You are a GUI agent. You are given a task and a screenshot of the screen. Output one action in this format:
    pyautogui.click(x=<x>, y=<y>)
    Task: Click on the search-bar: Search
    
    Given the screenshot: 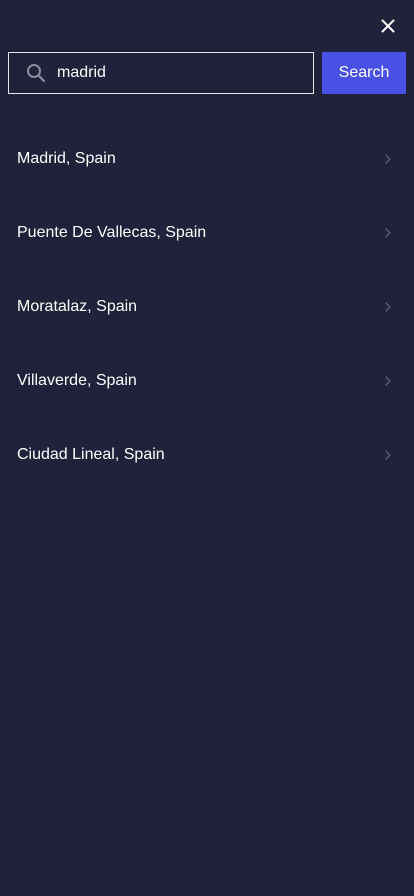 What is the action you would take?
    pyautogui.click(x=207, y=73)
    